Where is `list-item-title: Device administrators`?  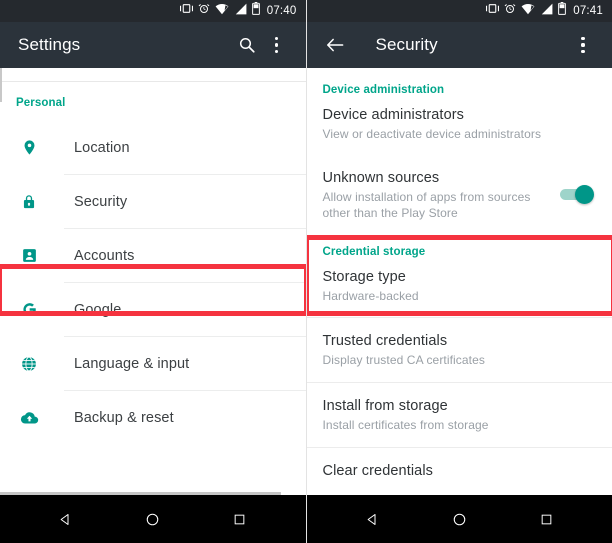
list-item-title: Device administrators is located at coordinates (393, 115).